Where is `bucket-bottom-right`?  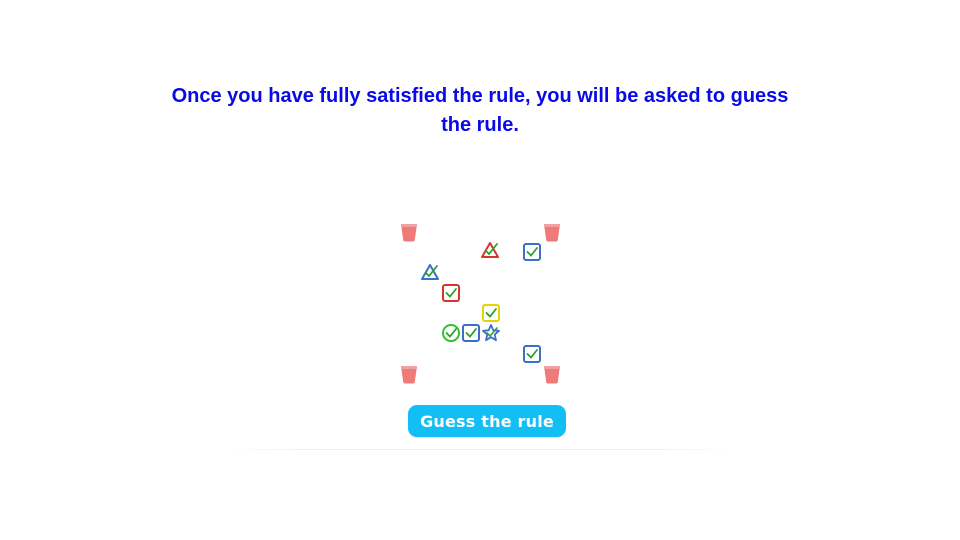
bucket-bottom-right is located at coordinates (552, 374).